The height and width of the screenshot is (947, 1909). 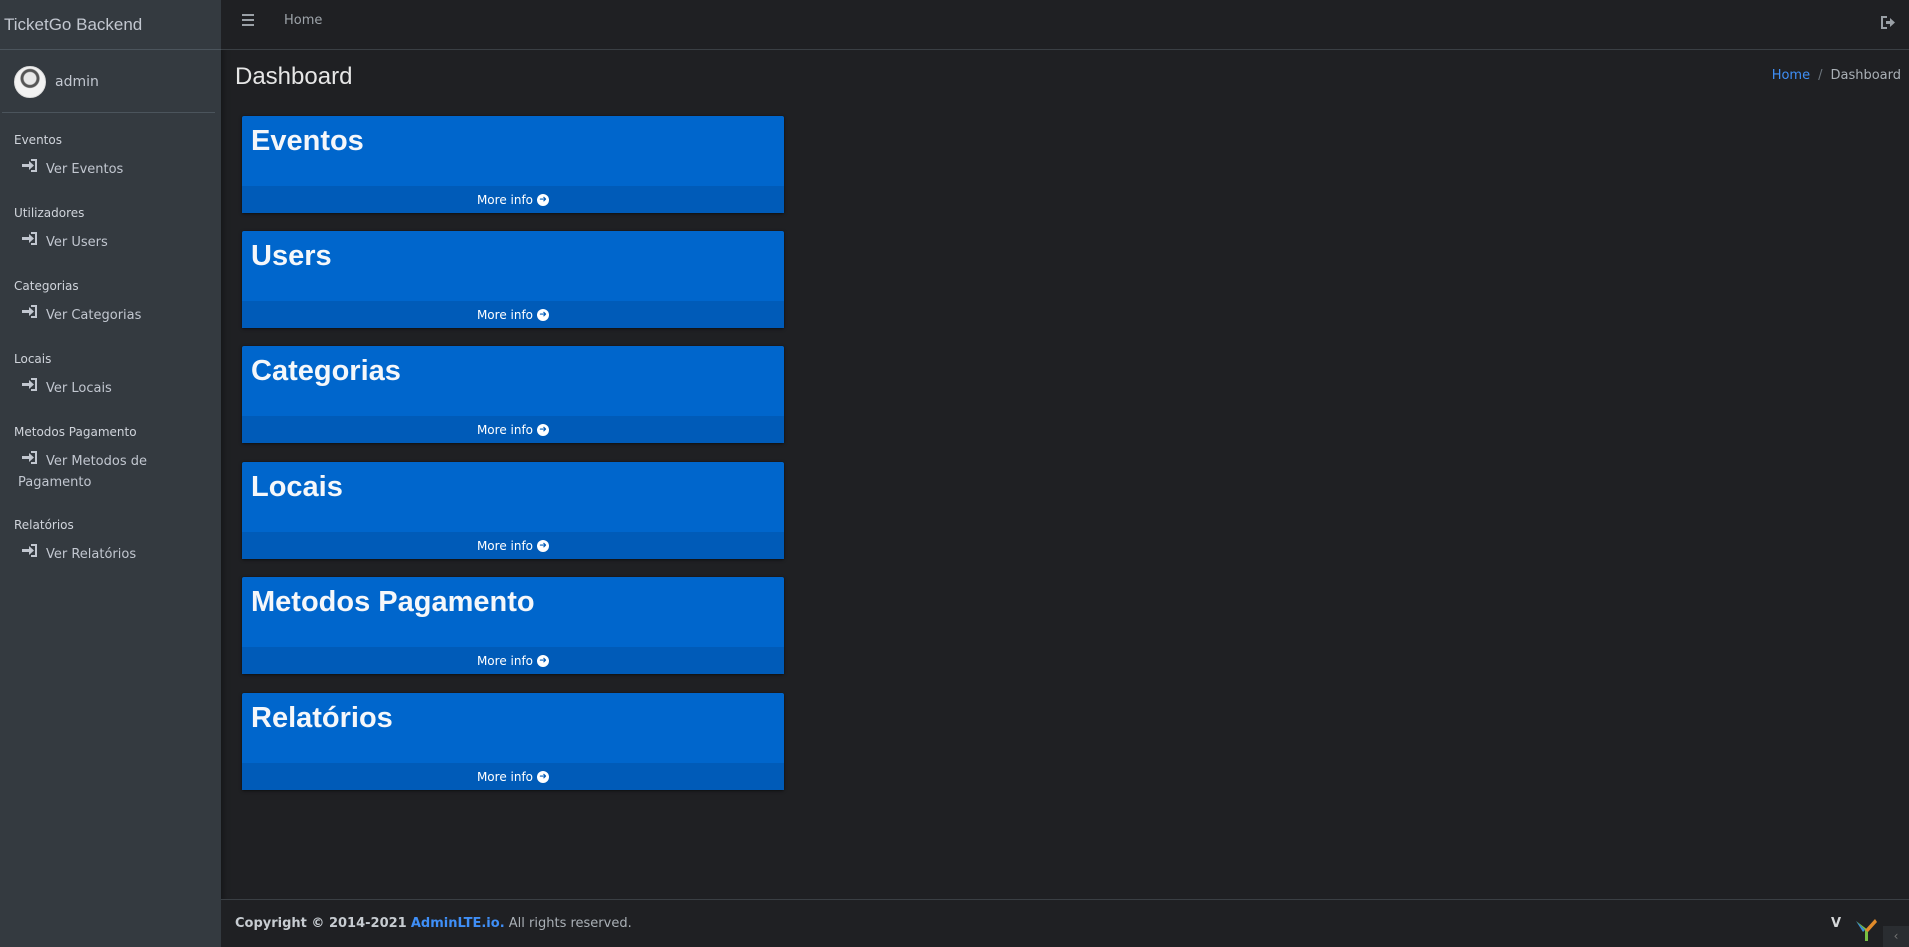 I want to click on nav-header-eventos: Eventos, so click(x=38, y=140).